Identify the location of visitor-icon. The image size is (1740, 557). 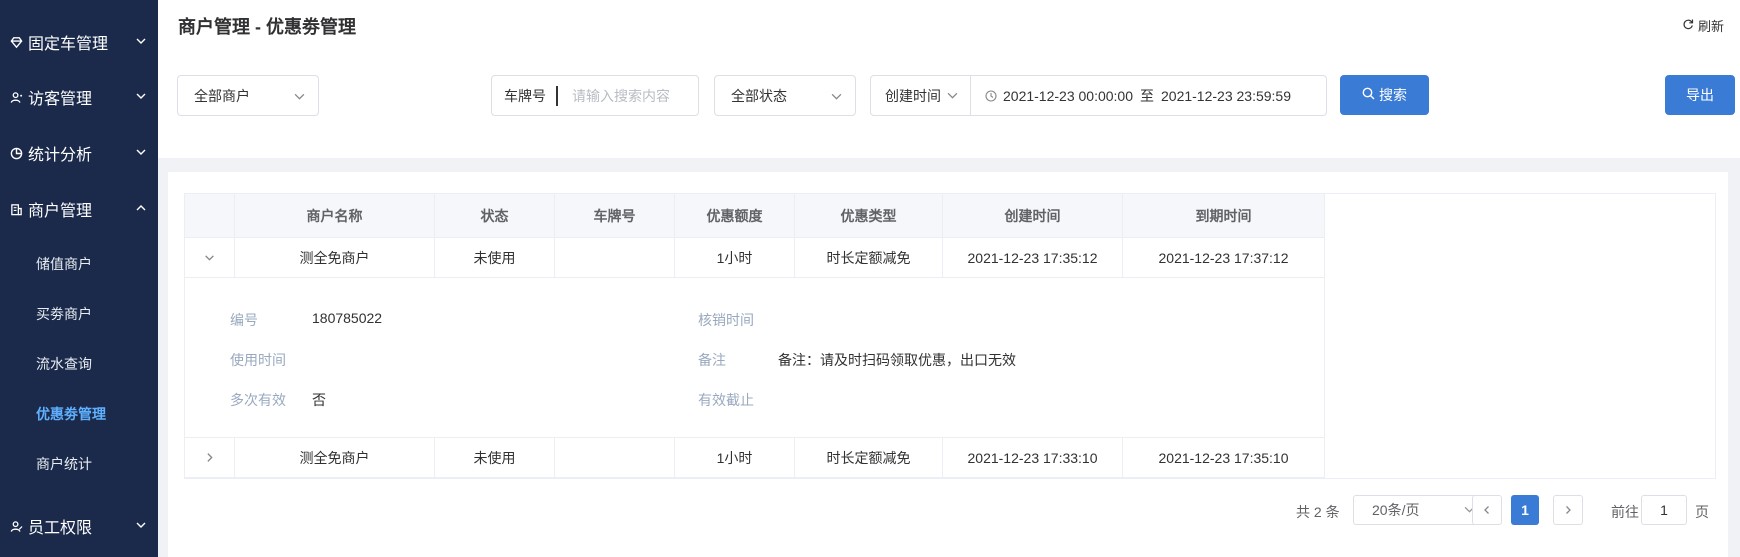
(16, 97).